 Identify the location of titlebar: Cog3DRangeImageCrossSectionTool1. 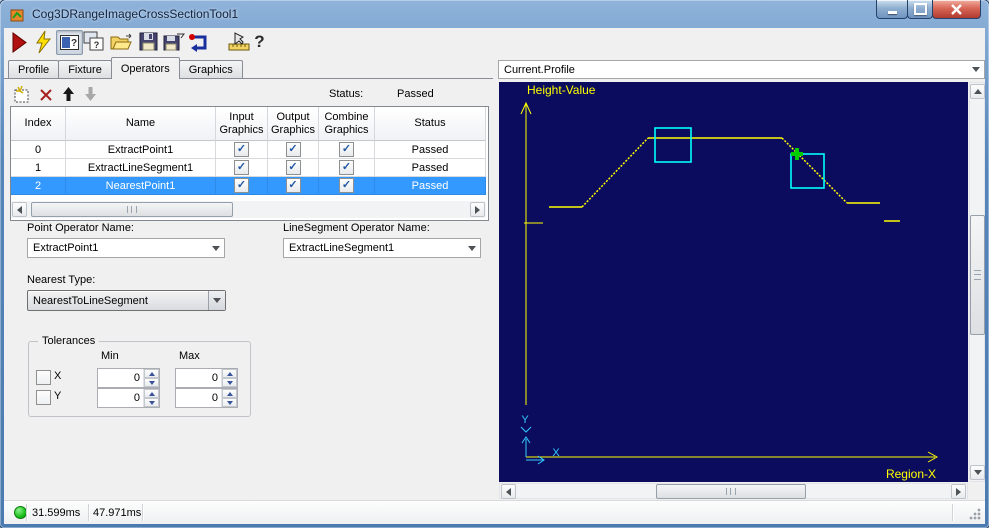
(494, 14).